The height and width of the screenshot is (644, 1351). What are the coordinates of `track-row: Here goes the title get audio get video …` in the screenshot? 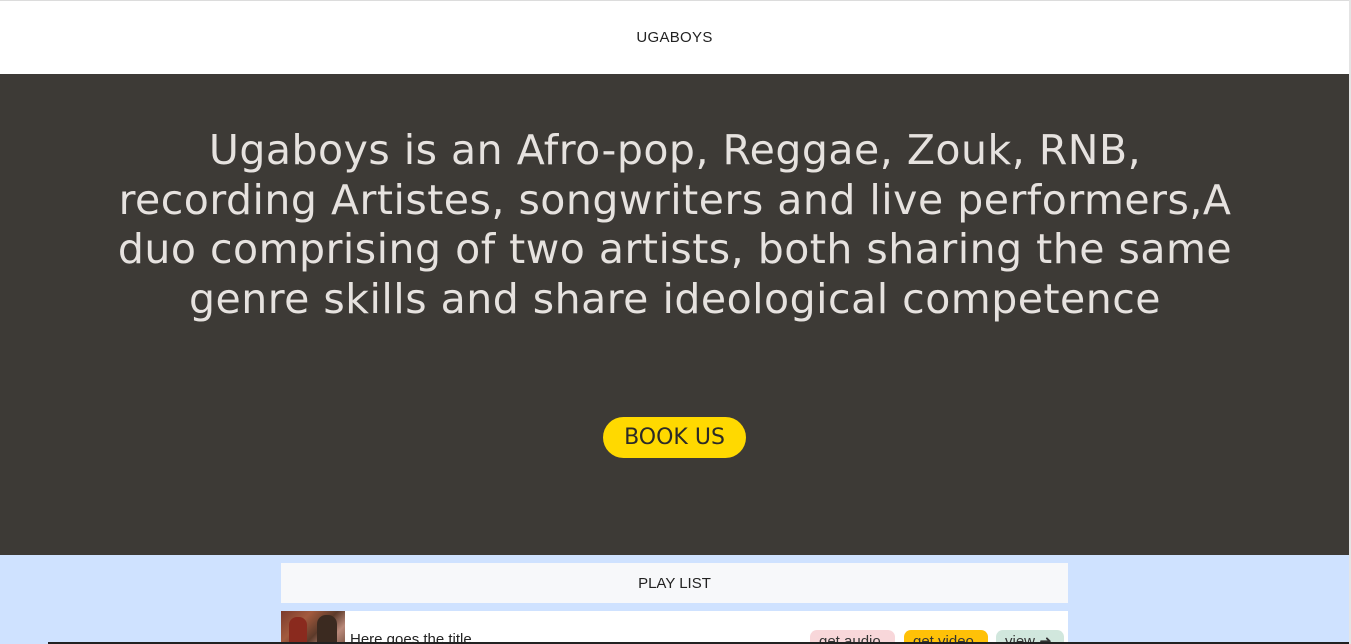 It's located at (674, 627).